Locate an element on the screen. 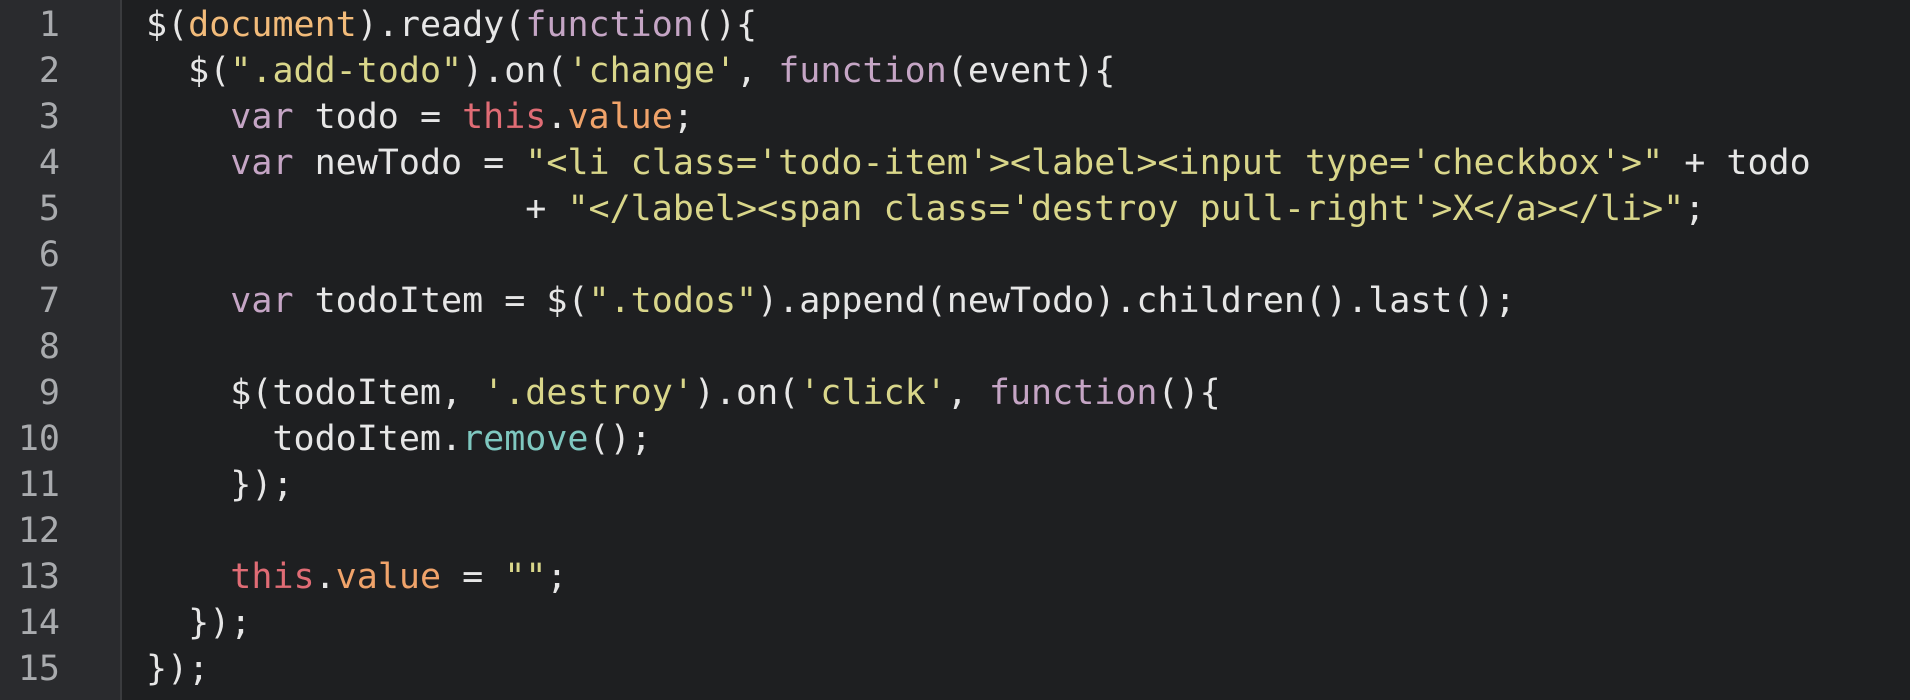 The width and height of the screenshot is (1910, 700). code-token-plain: + is located at coordinates (357, 209).